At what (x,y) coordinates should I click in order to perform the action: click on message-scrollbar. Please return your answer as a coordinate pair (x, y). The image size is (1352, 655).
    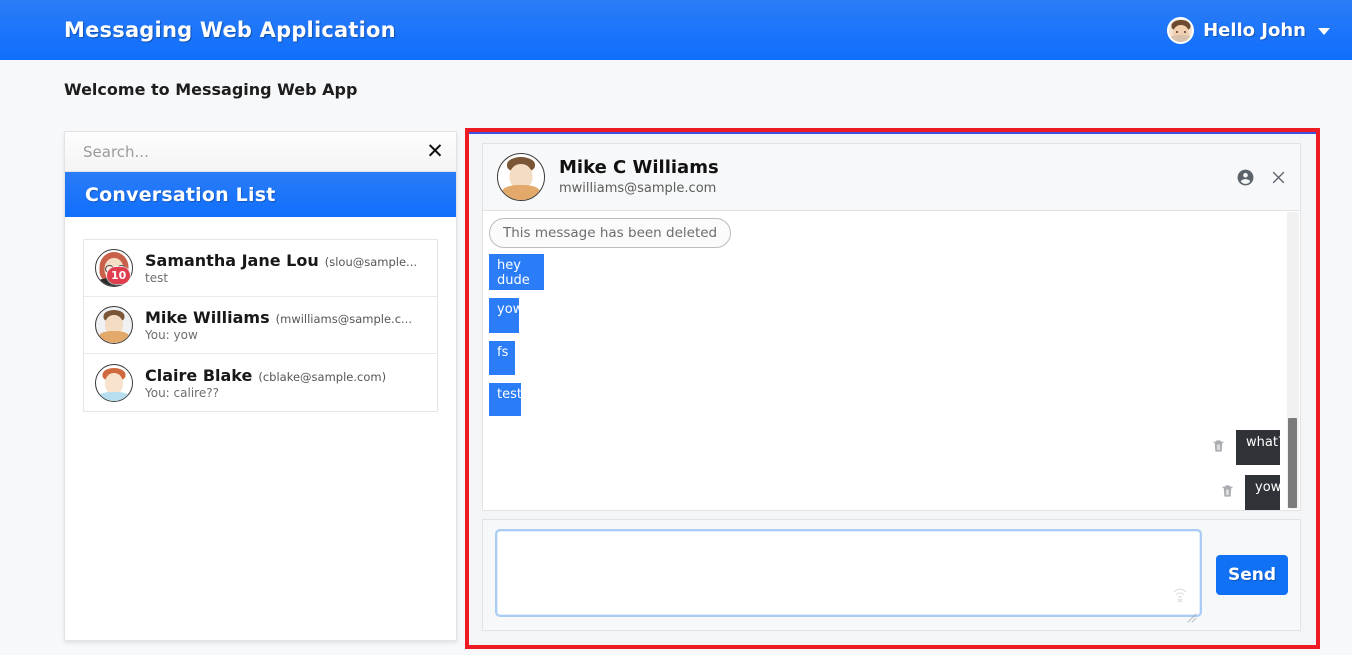
    Looking at the image, I should click on (1293, 360).